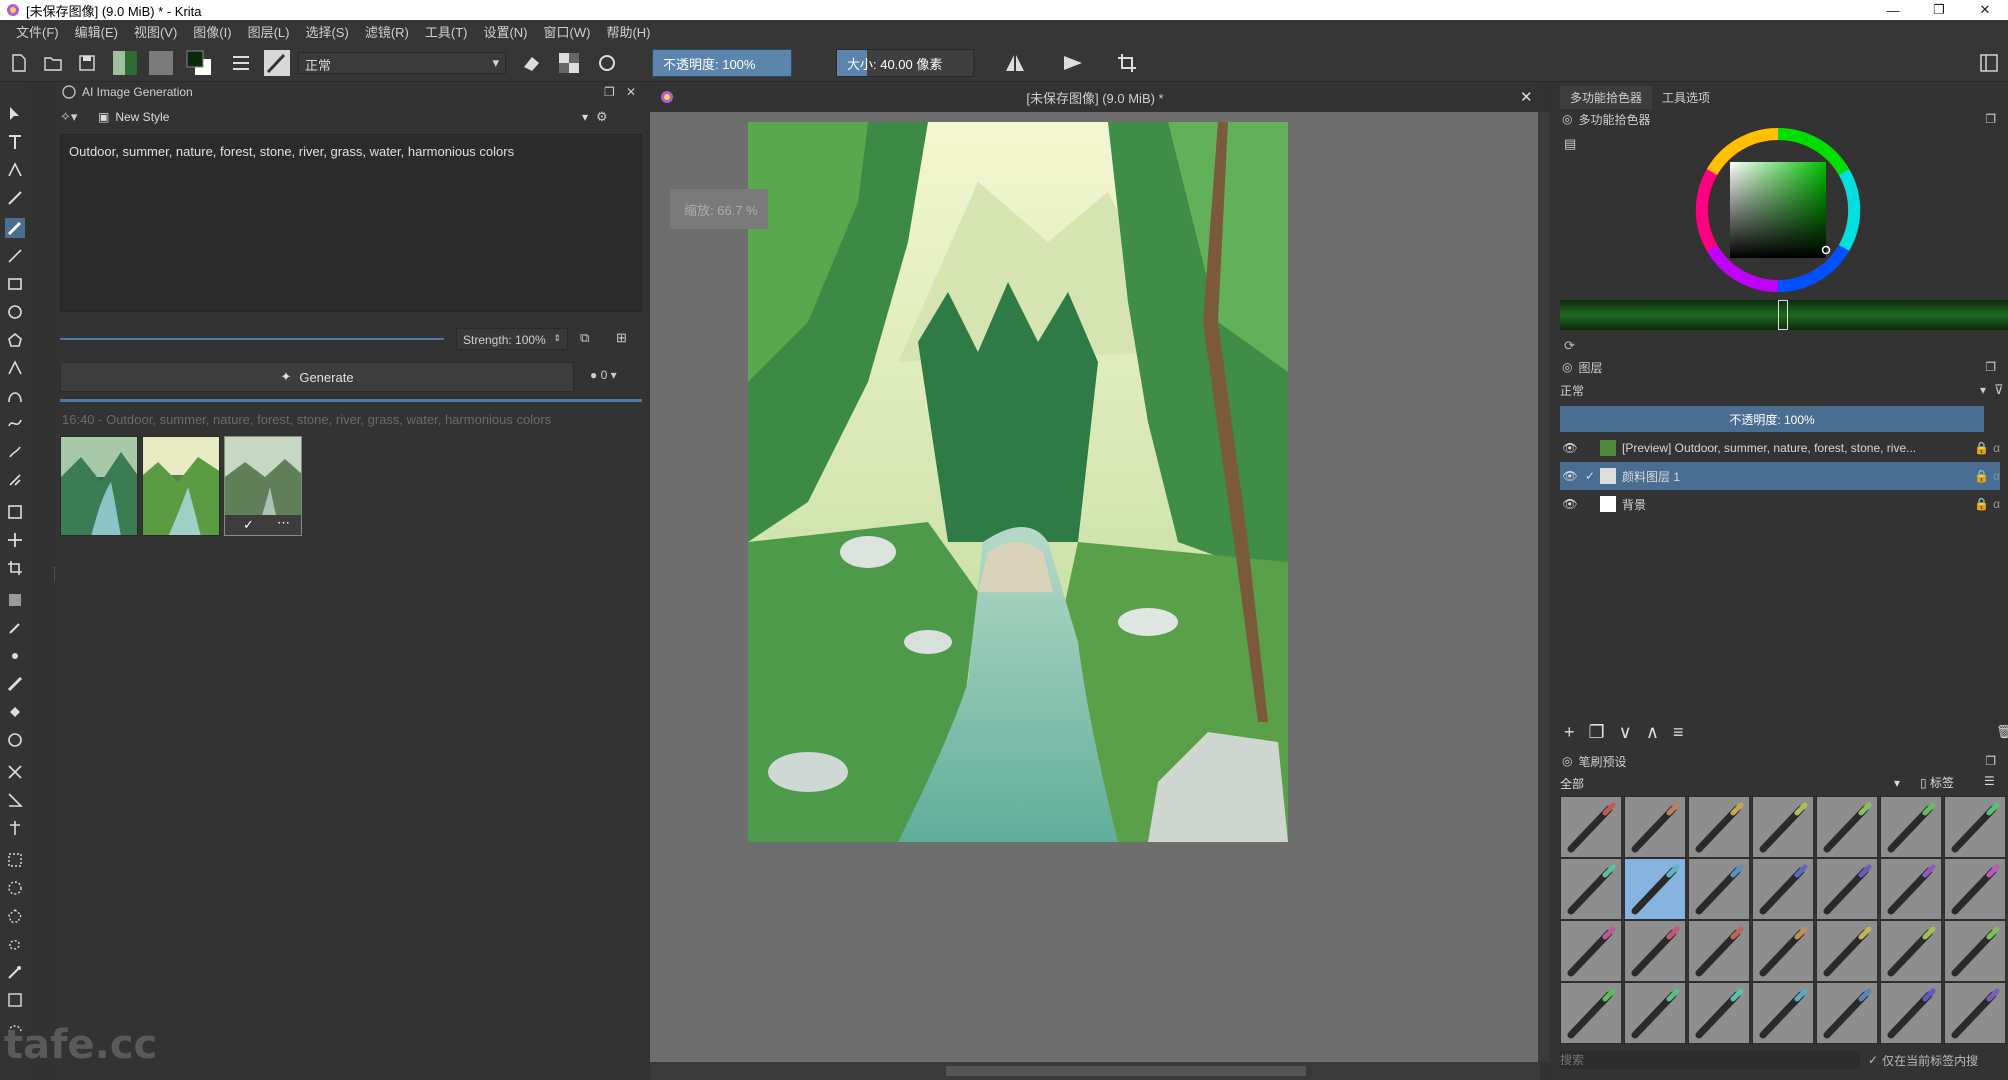  I want to click on more-options-icon: ⋯, so click(283, 523).